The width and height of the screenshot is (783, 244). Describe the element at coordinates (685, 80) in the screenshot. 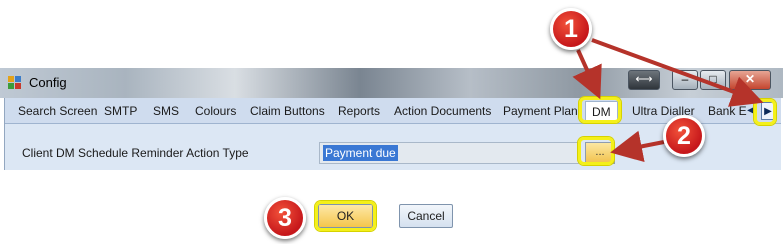

I see `minimize-button: –` at that location.